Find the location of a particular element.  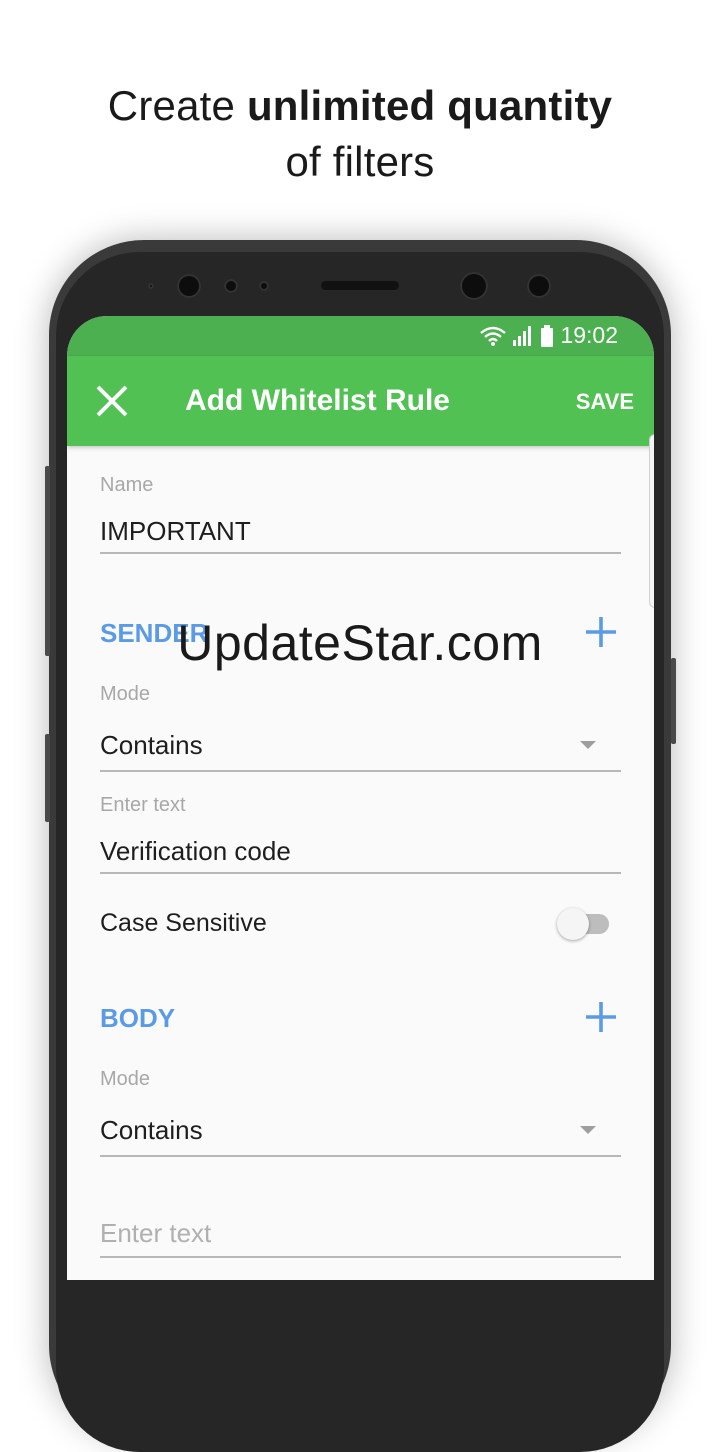

case-sensitive-toggle is located at coordinates (584, 924).